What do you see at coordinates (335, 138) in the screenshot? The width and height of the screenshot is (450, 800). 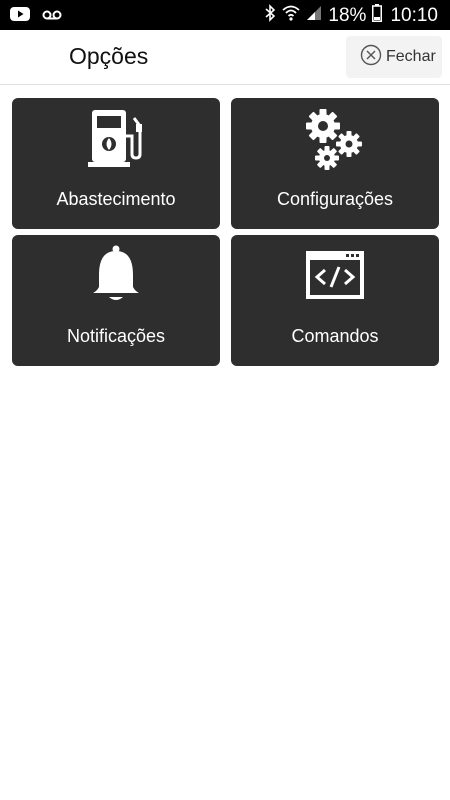 I see `gears-icon` at bounding box center [335, 138].